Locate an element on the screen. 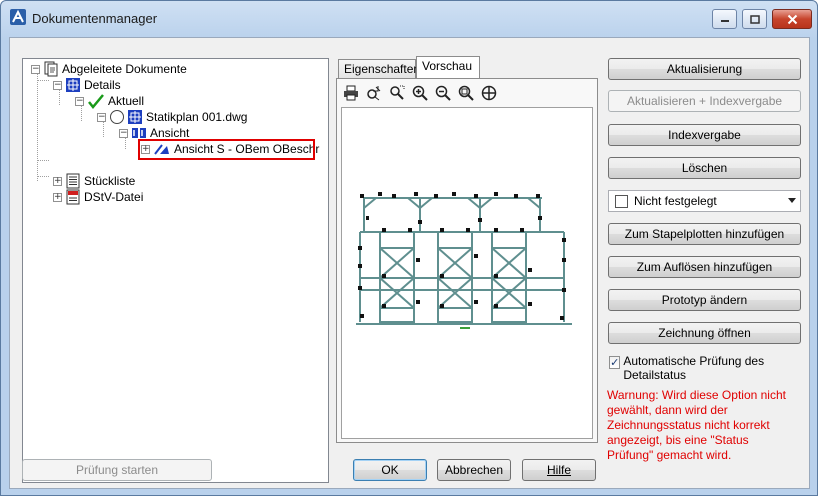 This screenshot has width=818, height=496. zoom-out-button is located at coordinates (443, 93).